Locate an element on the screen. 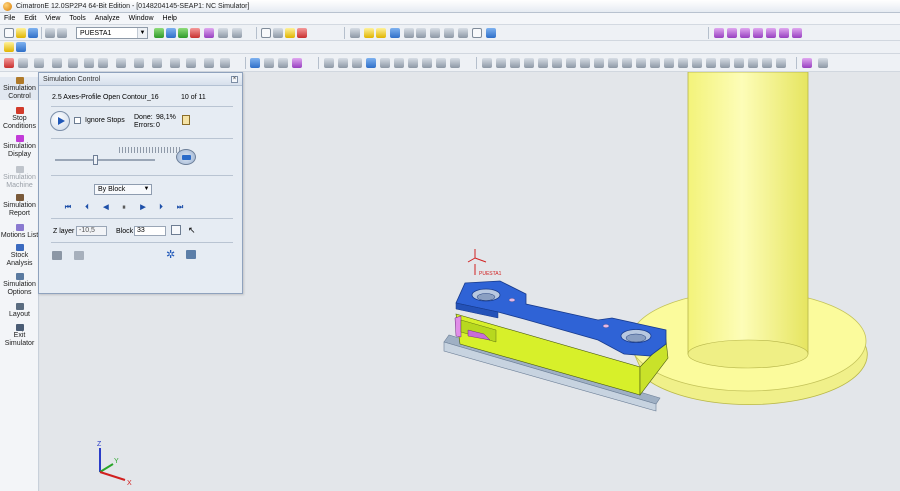 This screenshot has width=900, height=491. menu-help: Help is located at coordinates (170, 18).